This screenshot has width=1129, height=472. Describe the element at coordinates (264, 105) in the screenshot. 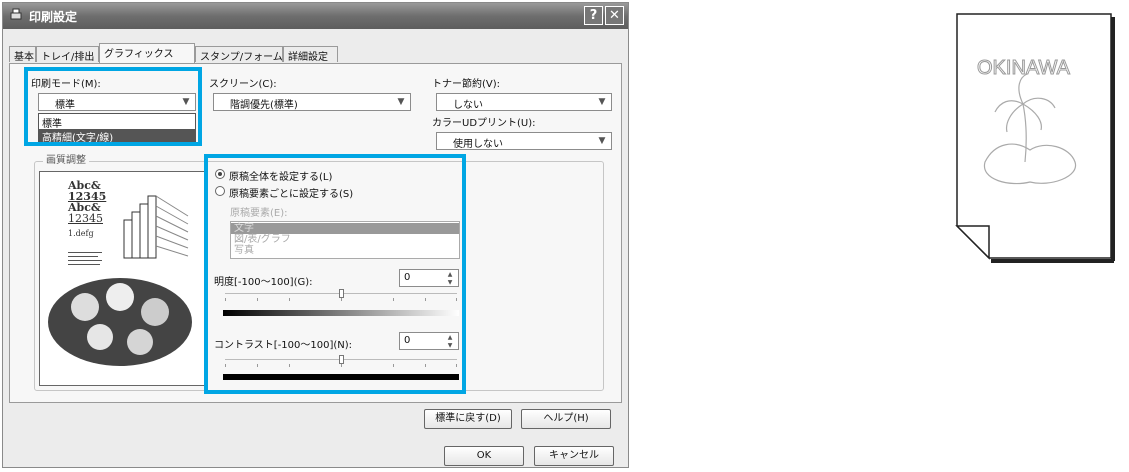

I see `screen-value: 階調優先(標準)` at that location.